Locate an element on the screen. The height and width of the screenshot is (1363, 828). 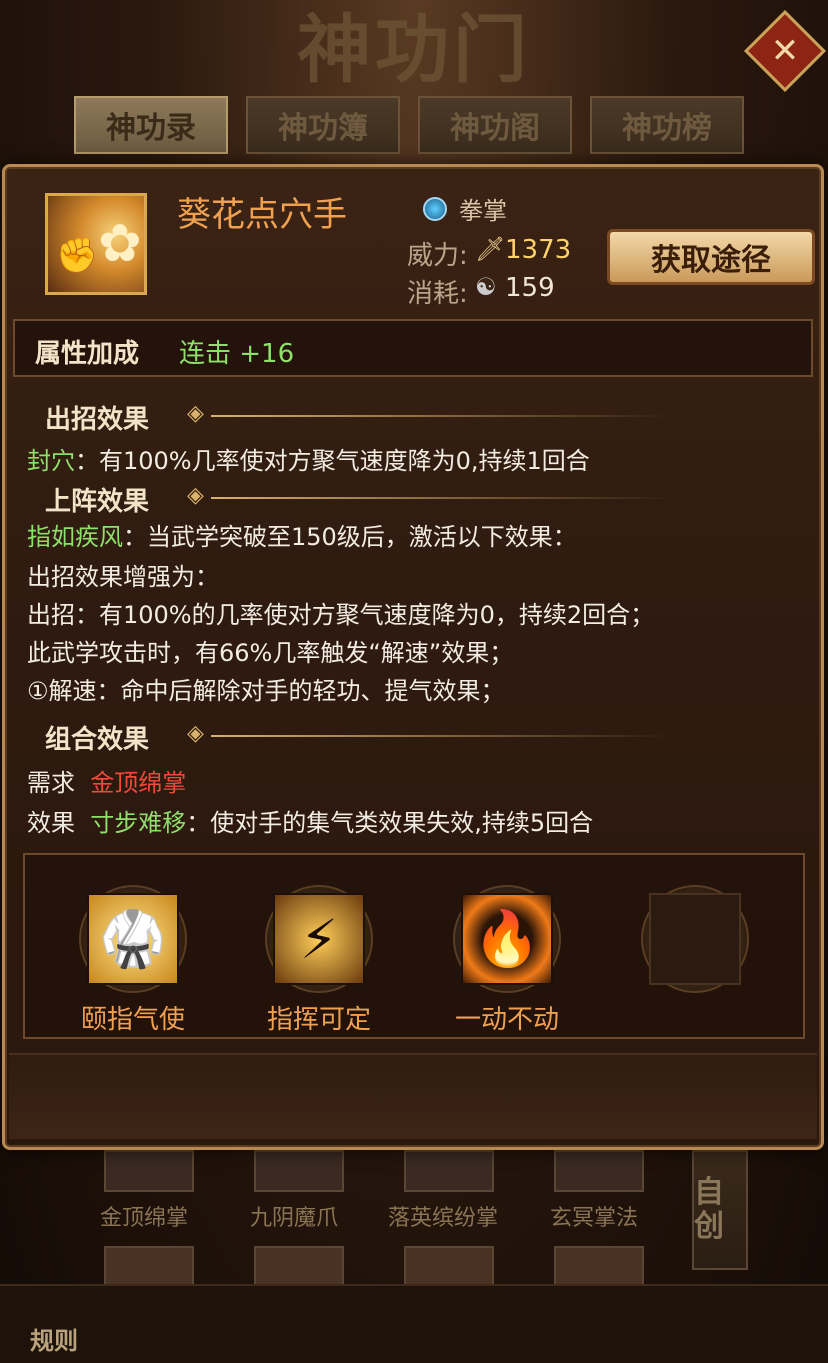
attribute-title: 属性加成 is located at coordinates (87, 354).